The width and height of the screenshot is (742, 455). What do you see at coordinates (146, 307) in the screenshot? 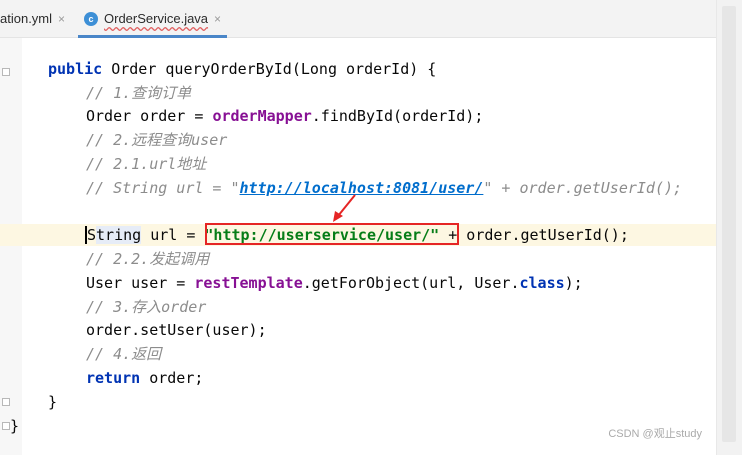
I see `code-line-10: // 3.存入order` at bounding box center [146, 307].